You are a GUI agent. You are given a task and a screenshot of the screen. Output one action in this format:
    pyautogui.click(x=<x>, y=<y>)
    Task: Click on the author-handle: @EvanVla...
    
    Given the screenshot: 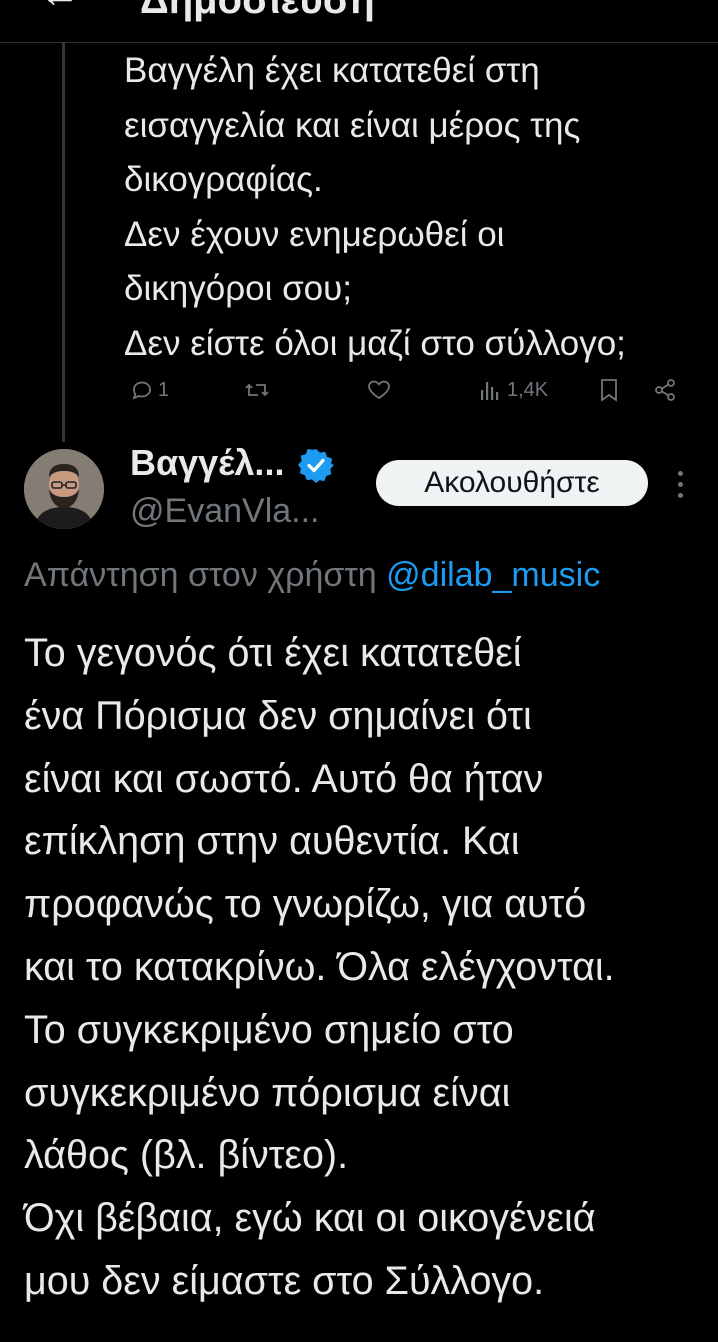 What is the action you would take?
    pyautogui.click(x=225, y=511)
    